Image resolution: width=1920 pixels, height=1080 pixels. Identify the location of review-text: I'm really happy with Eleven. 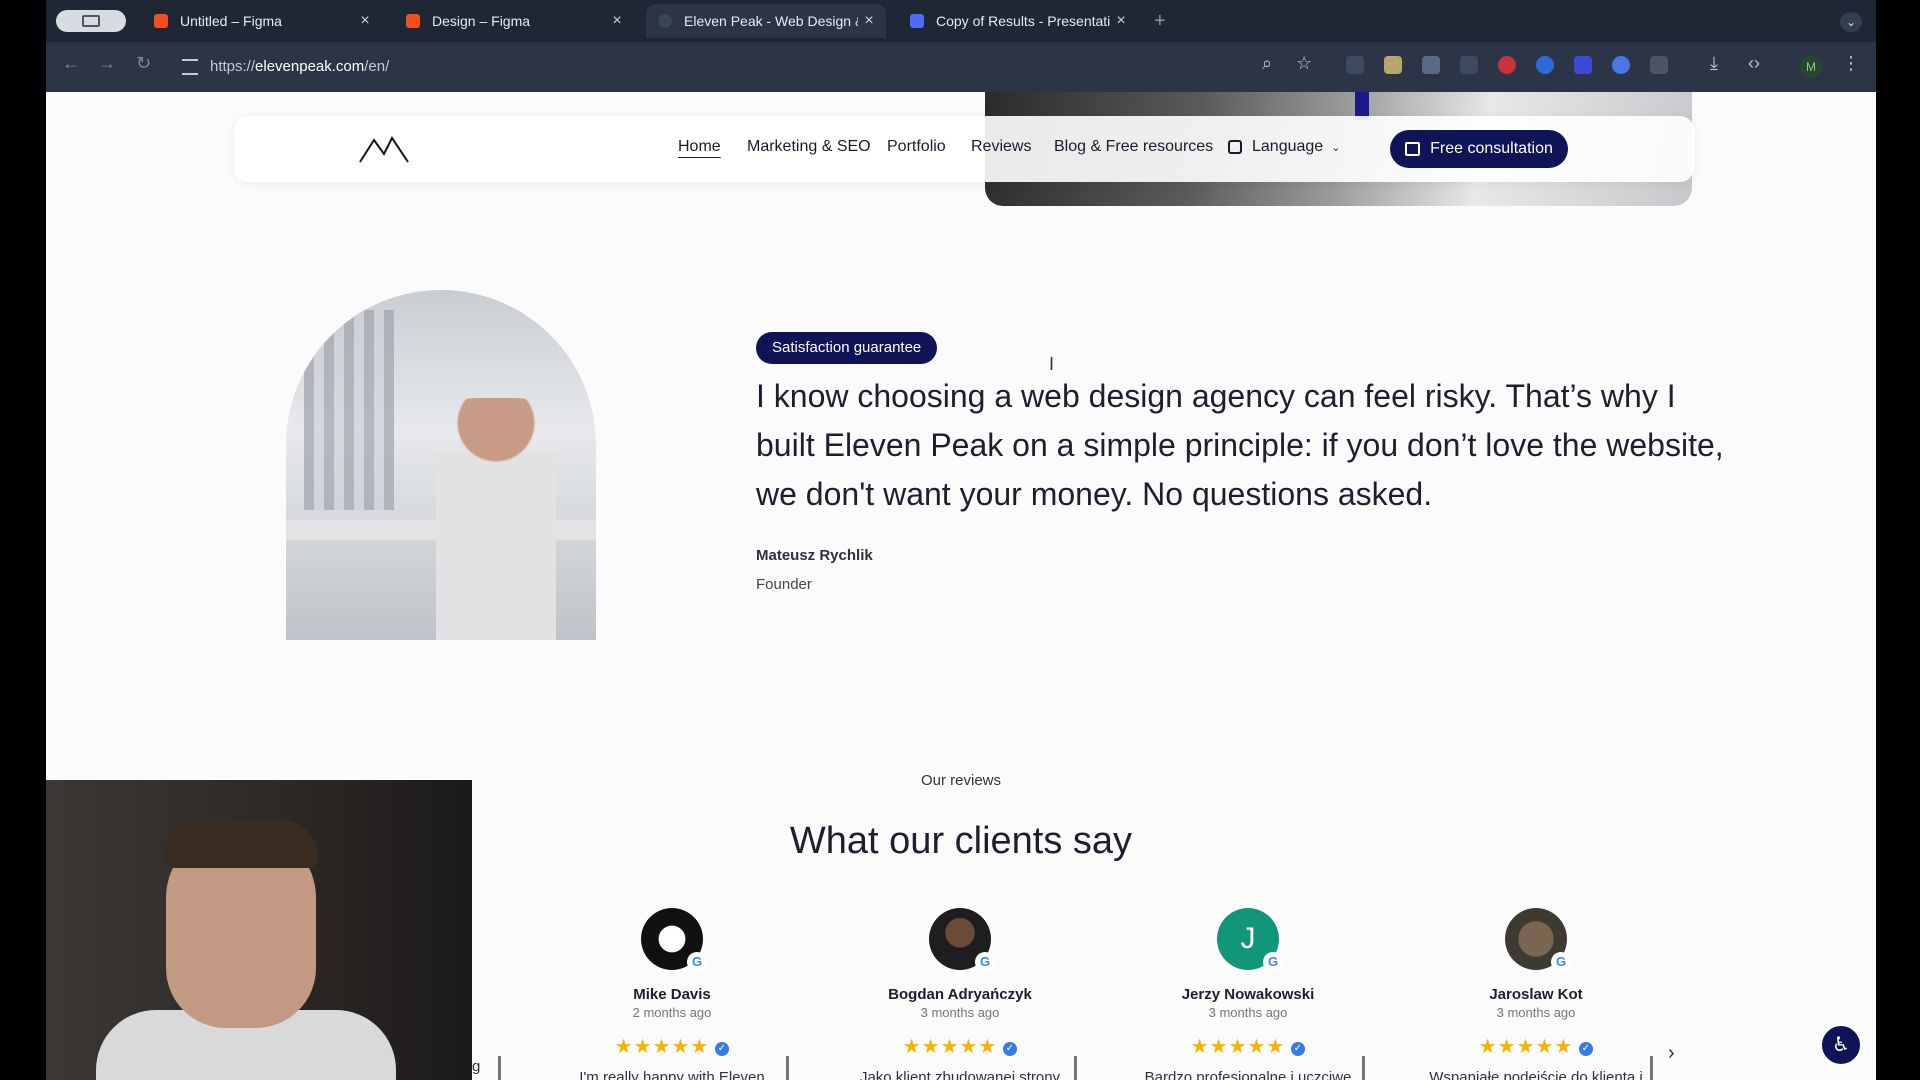
(672, 1074).